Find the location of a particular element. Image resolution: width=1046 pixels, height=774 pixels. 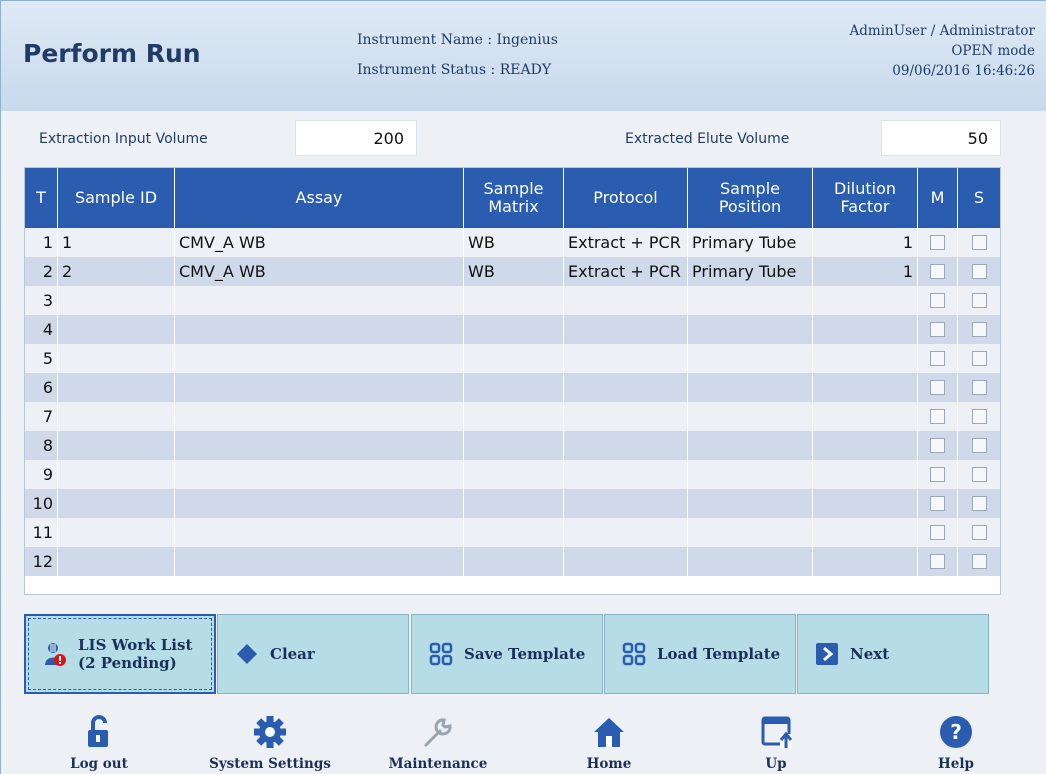

table-row: 7 is located at coordinates (512, 416).